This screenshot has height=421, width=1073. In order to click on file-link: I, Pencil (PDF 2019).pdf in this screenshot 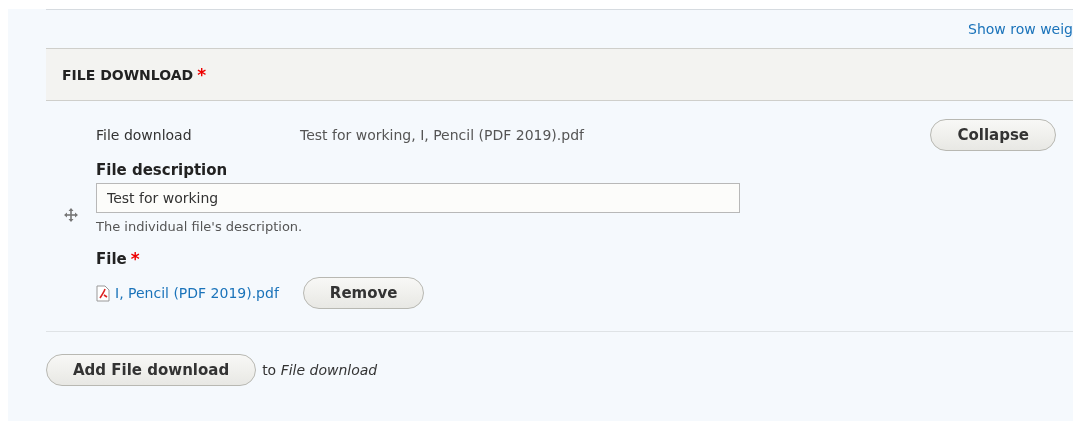, I will do `click(197, 293)`.